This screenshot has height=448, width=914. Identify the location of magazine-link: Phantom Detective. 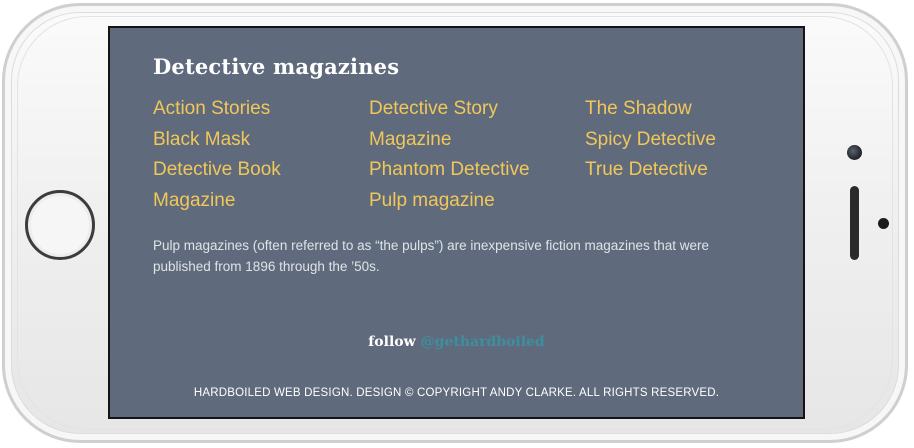
(474, 170).